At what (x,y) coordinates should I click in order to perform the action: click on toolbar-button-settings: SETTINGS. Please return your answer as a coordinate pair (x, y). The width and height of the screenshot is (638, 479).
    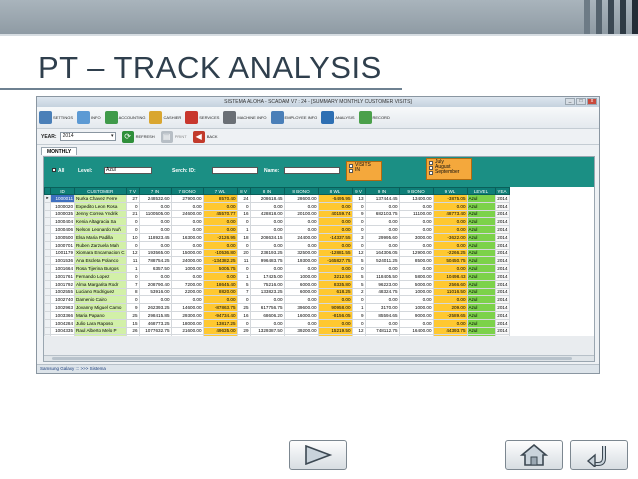
    Looking at the image, I should click on (56, 117).